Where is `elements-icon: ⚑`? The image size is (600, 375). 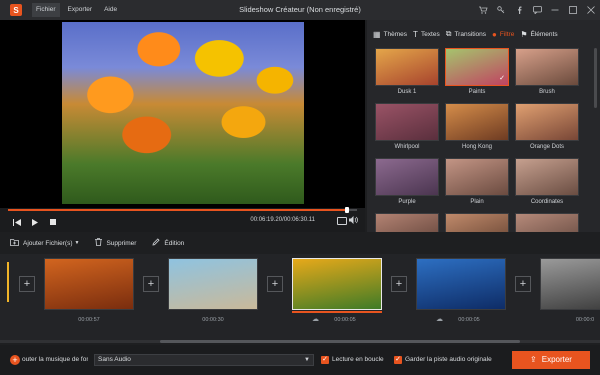
elements-icon: ⚑ is located at coordinates (524, 34).